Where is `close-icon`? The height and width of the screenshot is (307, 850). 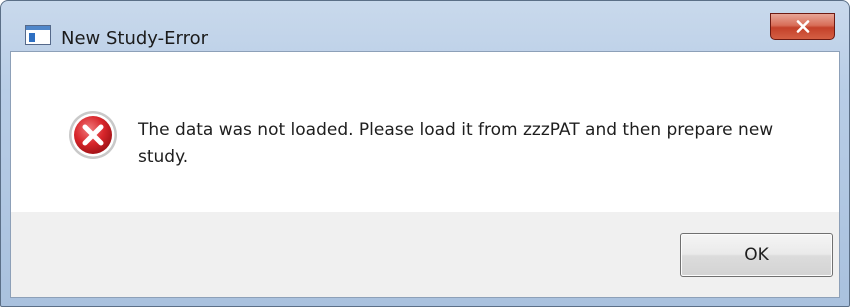
close-icon is located at coordinates (802, 26).